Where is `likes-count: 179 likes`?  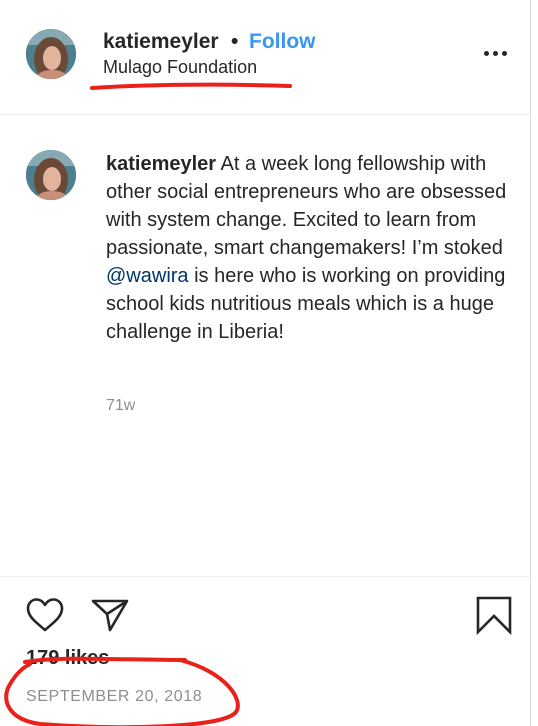
likes-count: 179 likes is located at coordinates (67, 658).